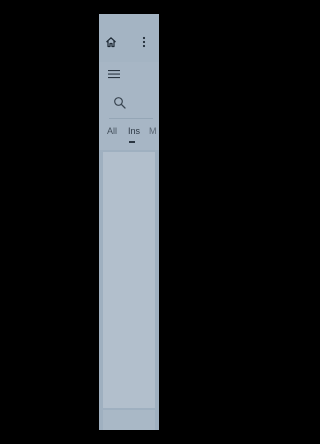  What do you see at coordinates (132, 142) in the screenshot?
I see `active-tab-indicator` at bounding box center [132, 142].